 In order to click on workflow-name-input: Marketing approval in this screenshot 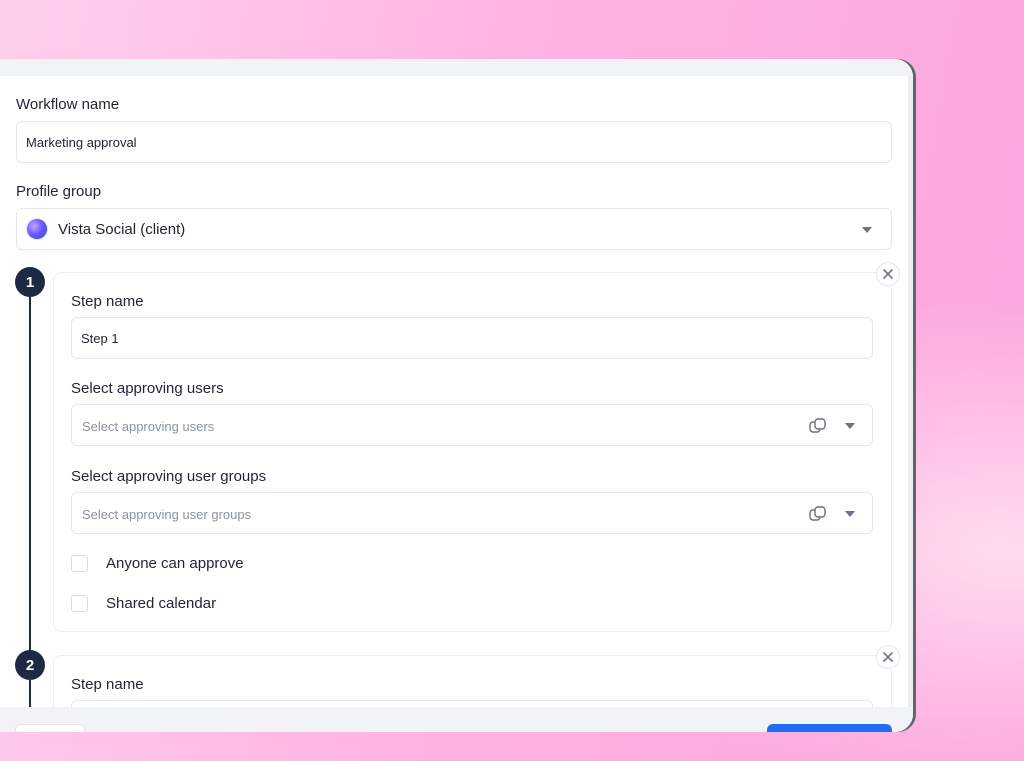, I will do `click(454, 142)`.